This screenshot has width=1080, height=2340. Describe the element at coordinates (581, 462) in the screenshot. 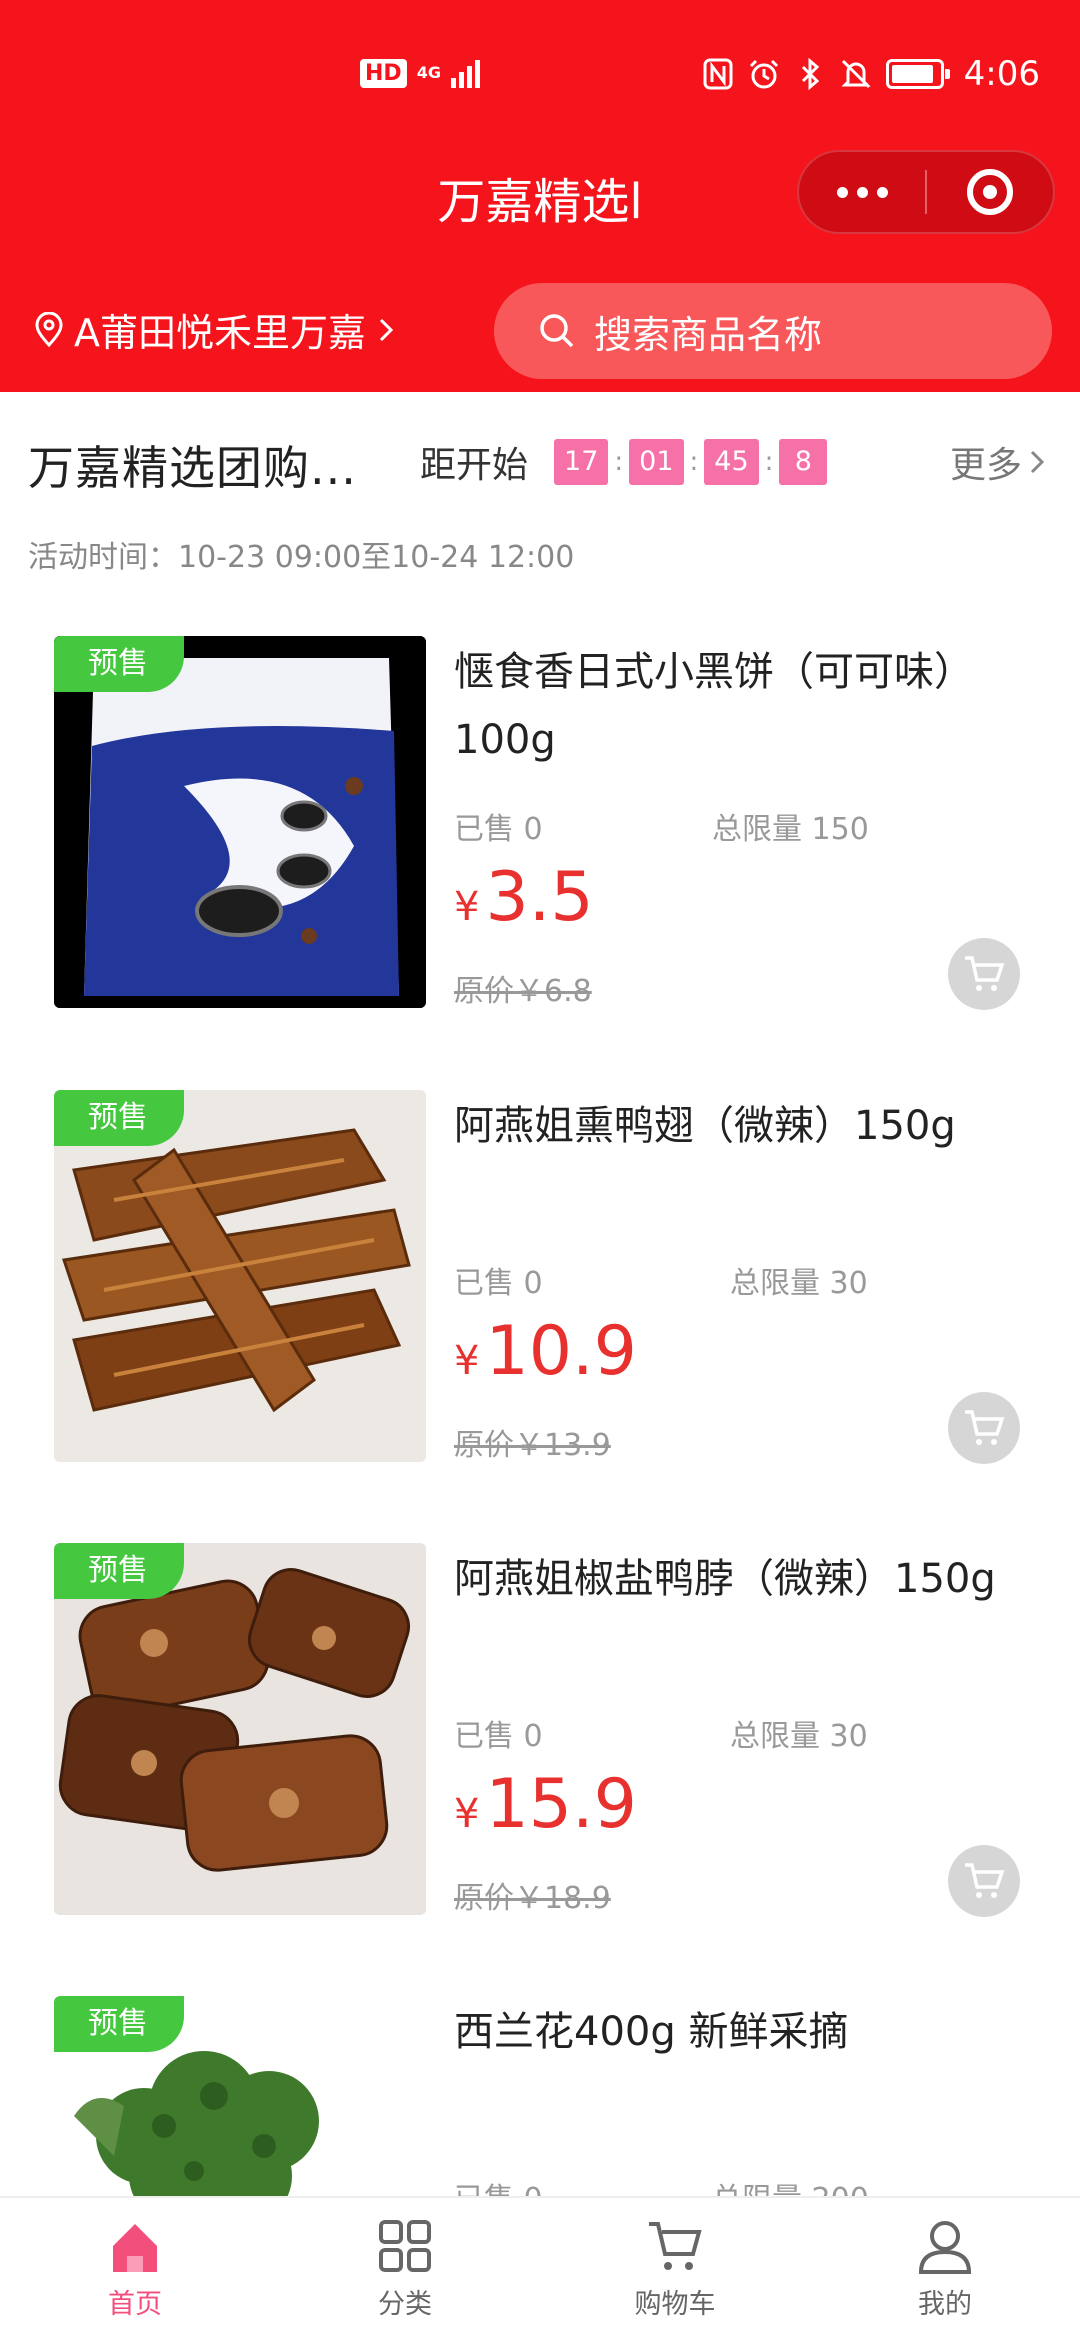

I see `countdown-hours: 17` at that location.